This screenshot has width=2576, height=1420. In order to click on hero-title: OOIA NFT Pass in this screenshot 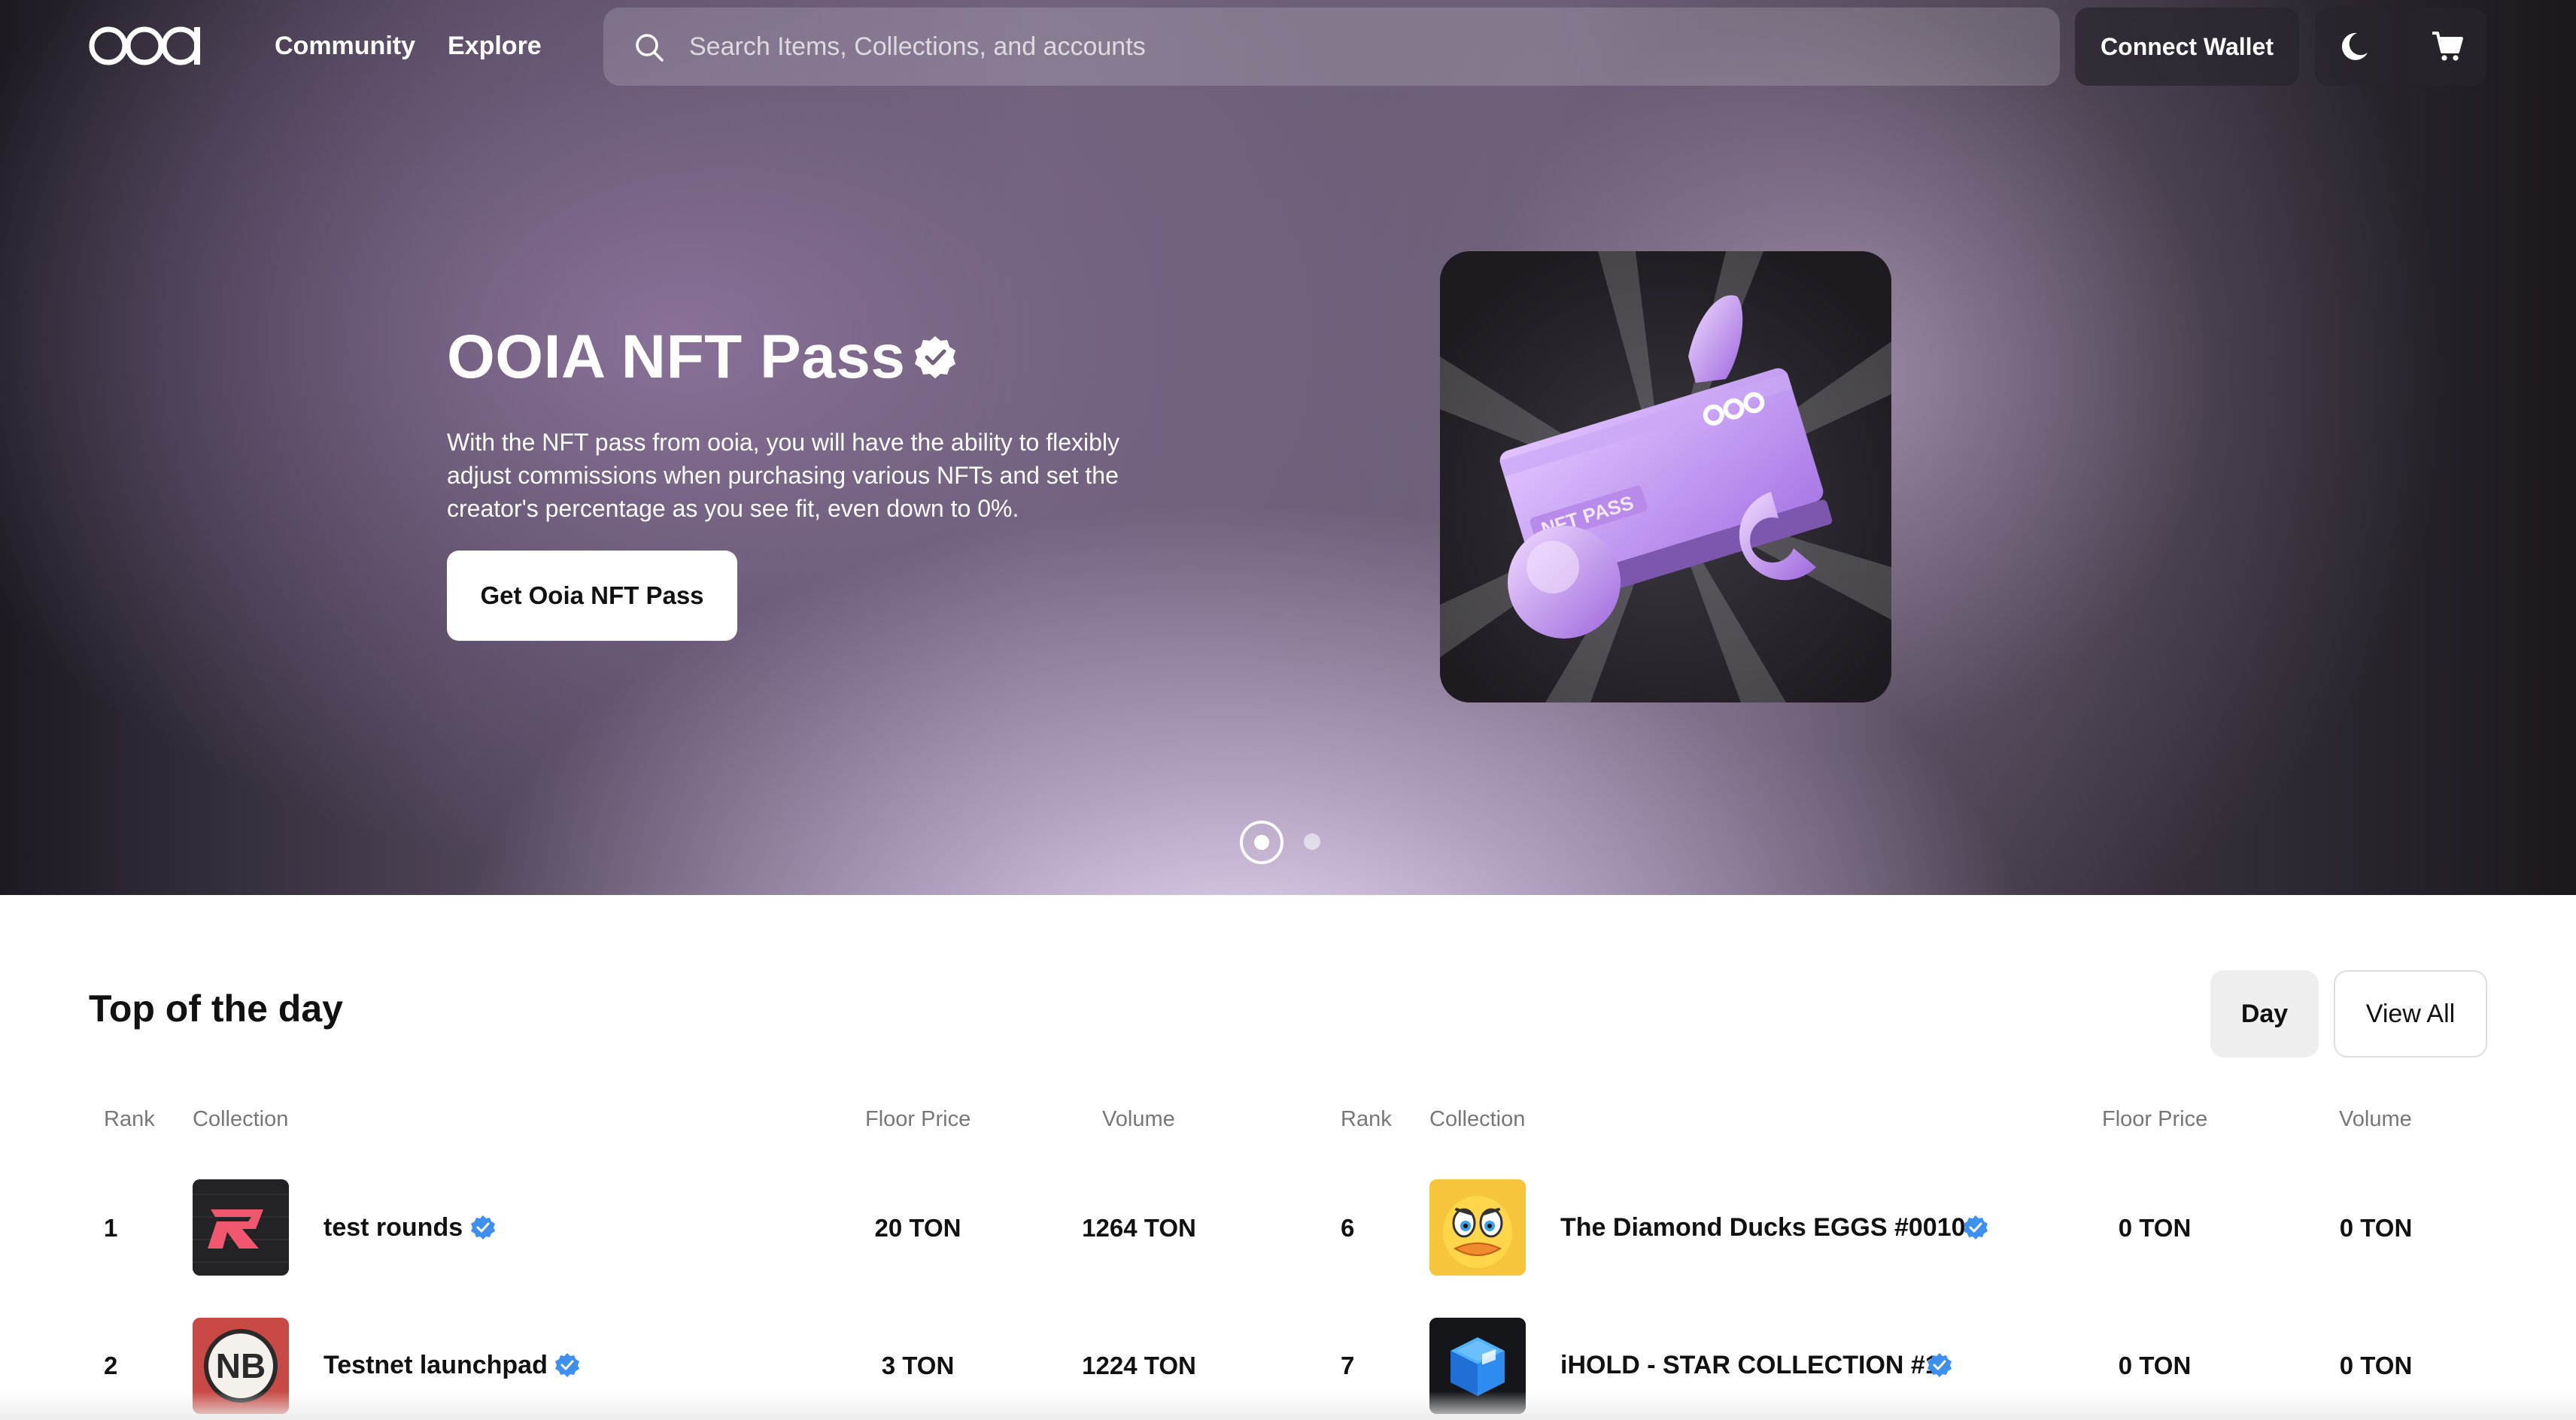, I will do `click(677, 357)`.